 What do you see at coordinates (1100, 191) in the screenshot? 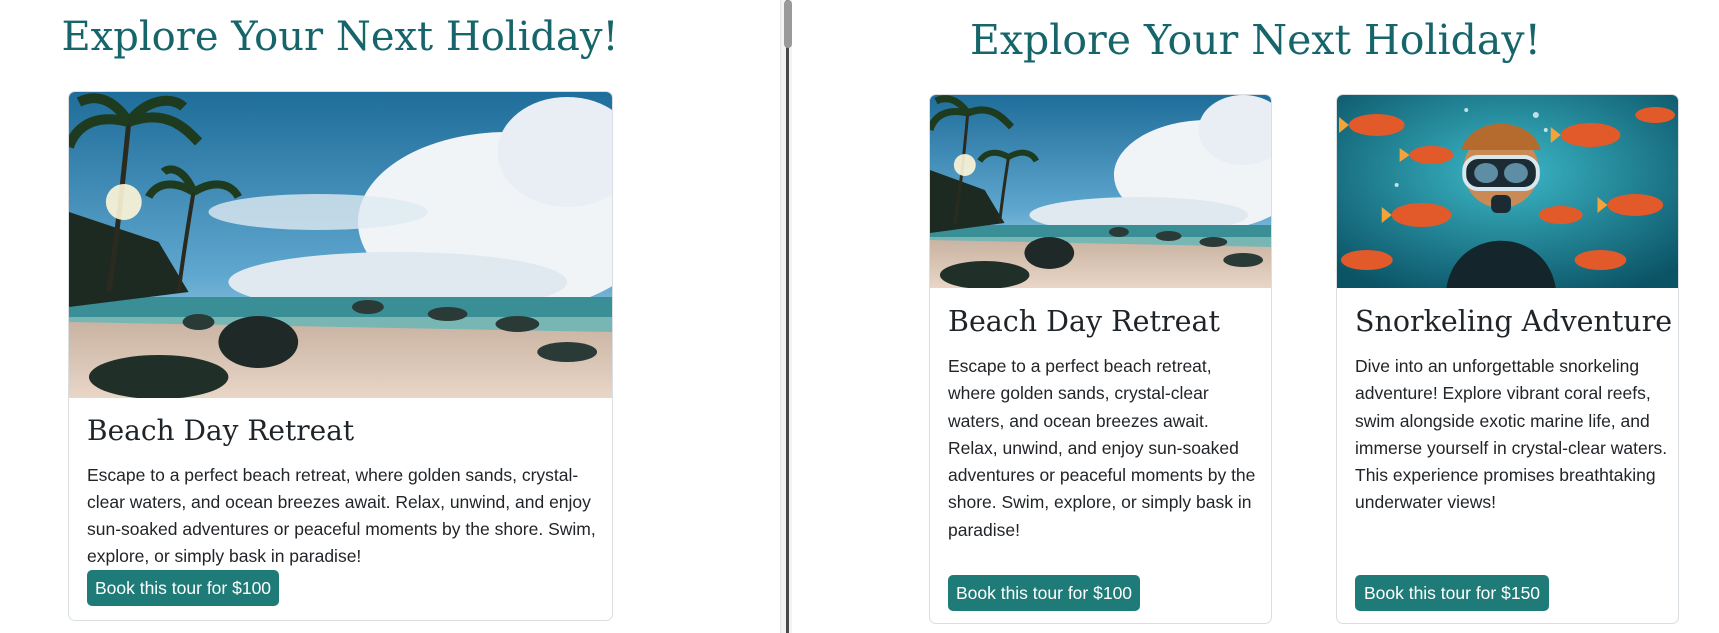
I see `beach-image` at bounding box center [1100, 191].